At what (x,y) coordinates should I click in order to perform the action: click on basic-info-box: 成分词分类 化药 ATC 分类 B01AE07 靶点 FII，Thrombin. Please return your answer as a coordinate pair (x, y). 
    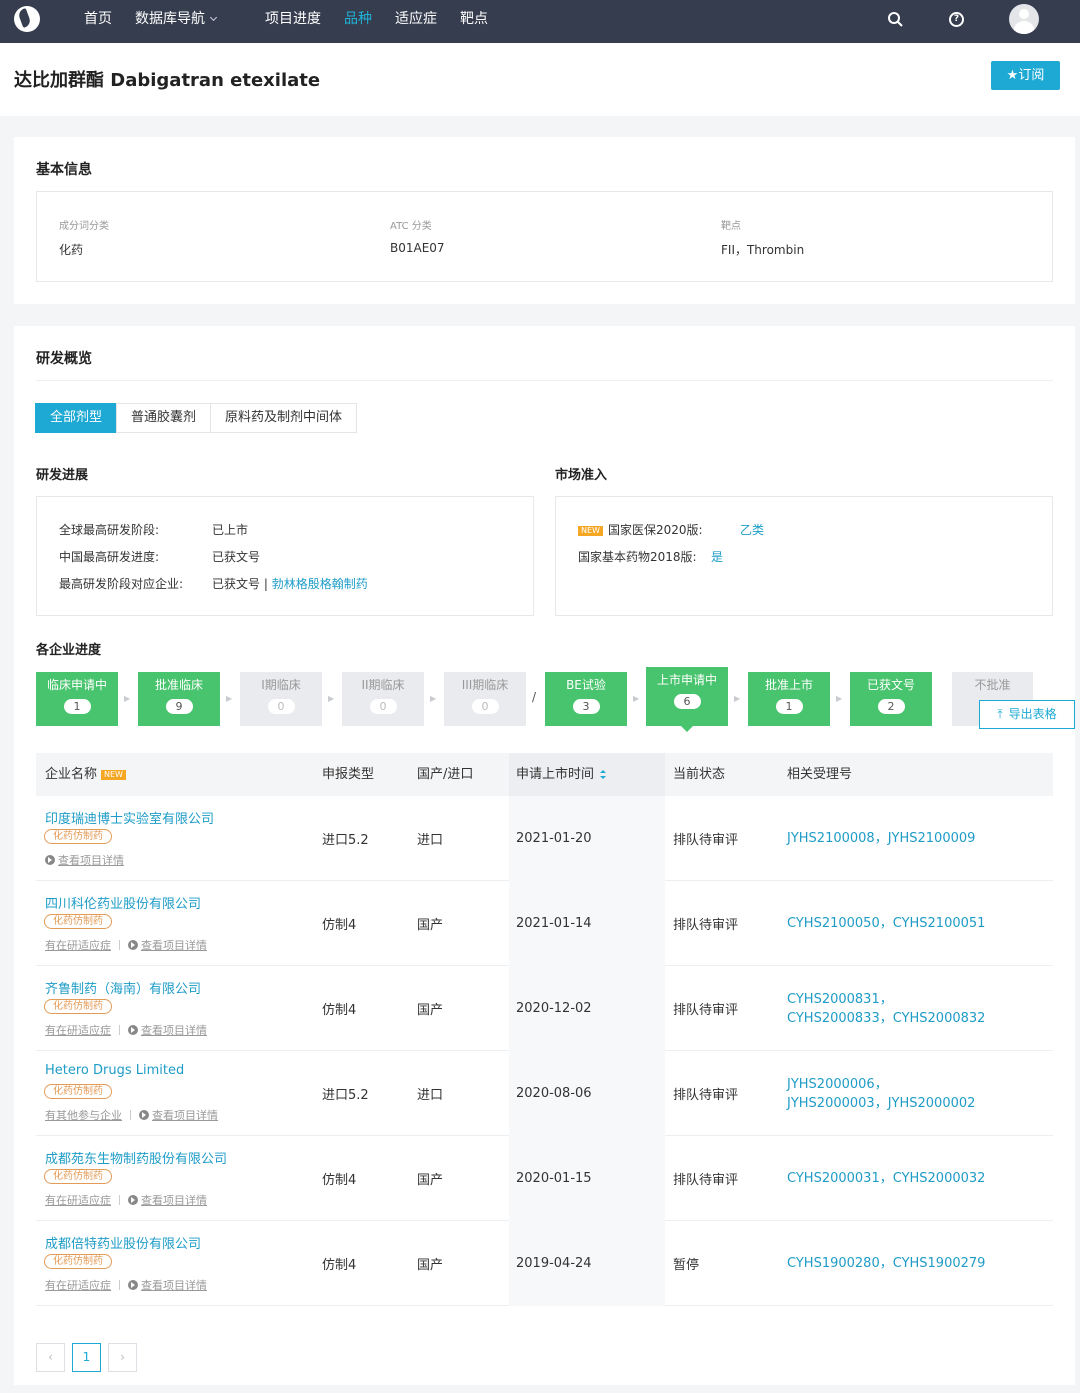
    Looking at the image, I should click on (544, 236).